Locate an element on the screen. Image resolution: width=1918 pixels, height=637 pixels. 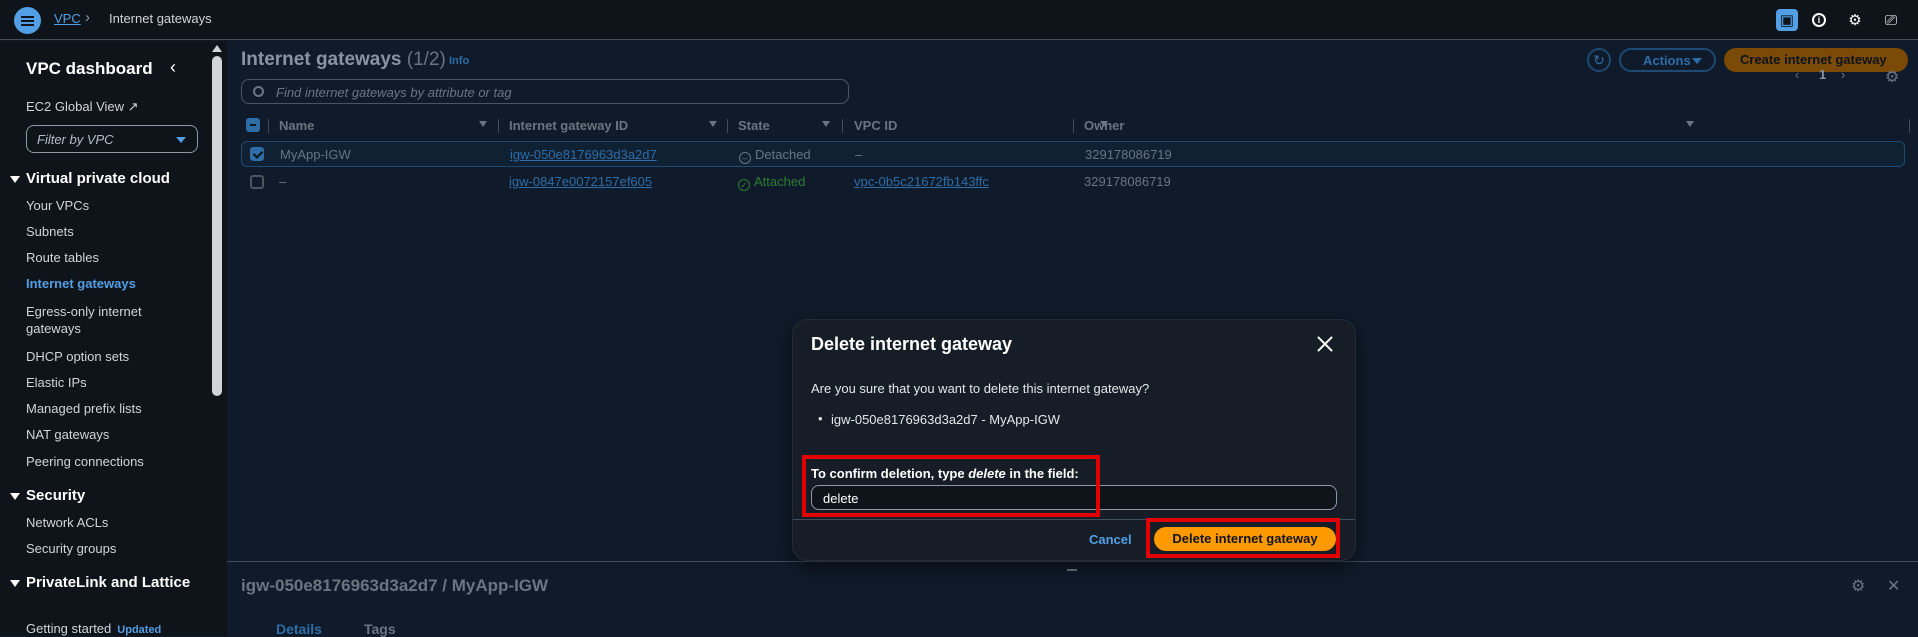
page-number: 1 is located at coordinates (1822, 74).